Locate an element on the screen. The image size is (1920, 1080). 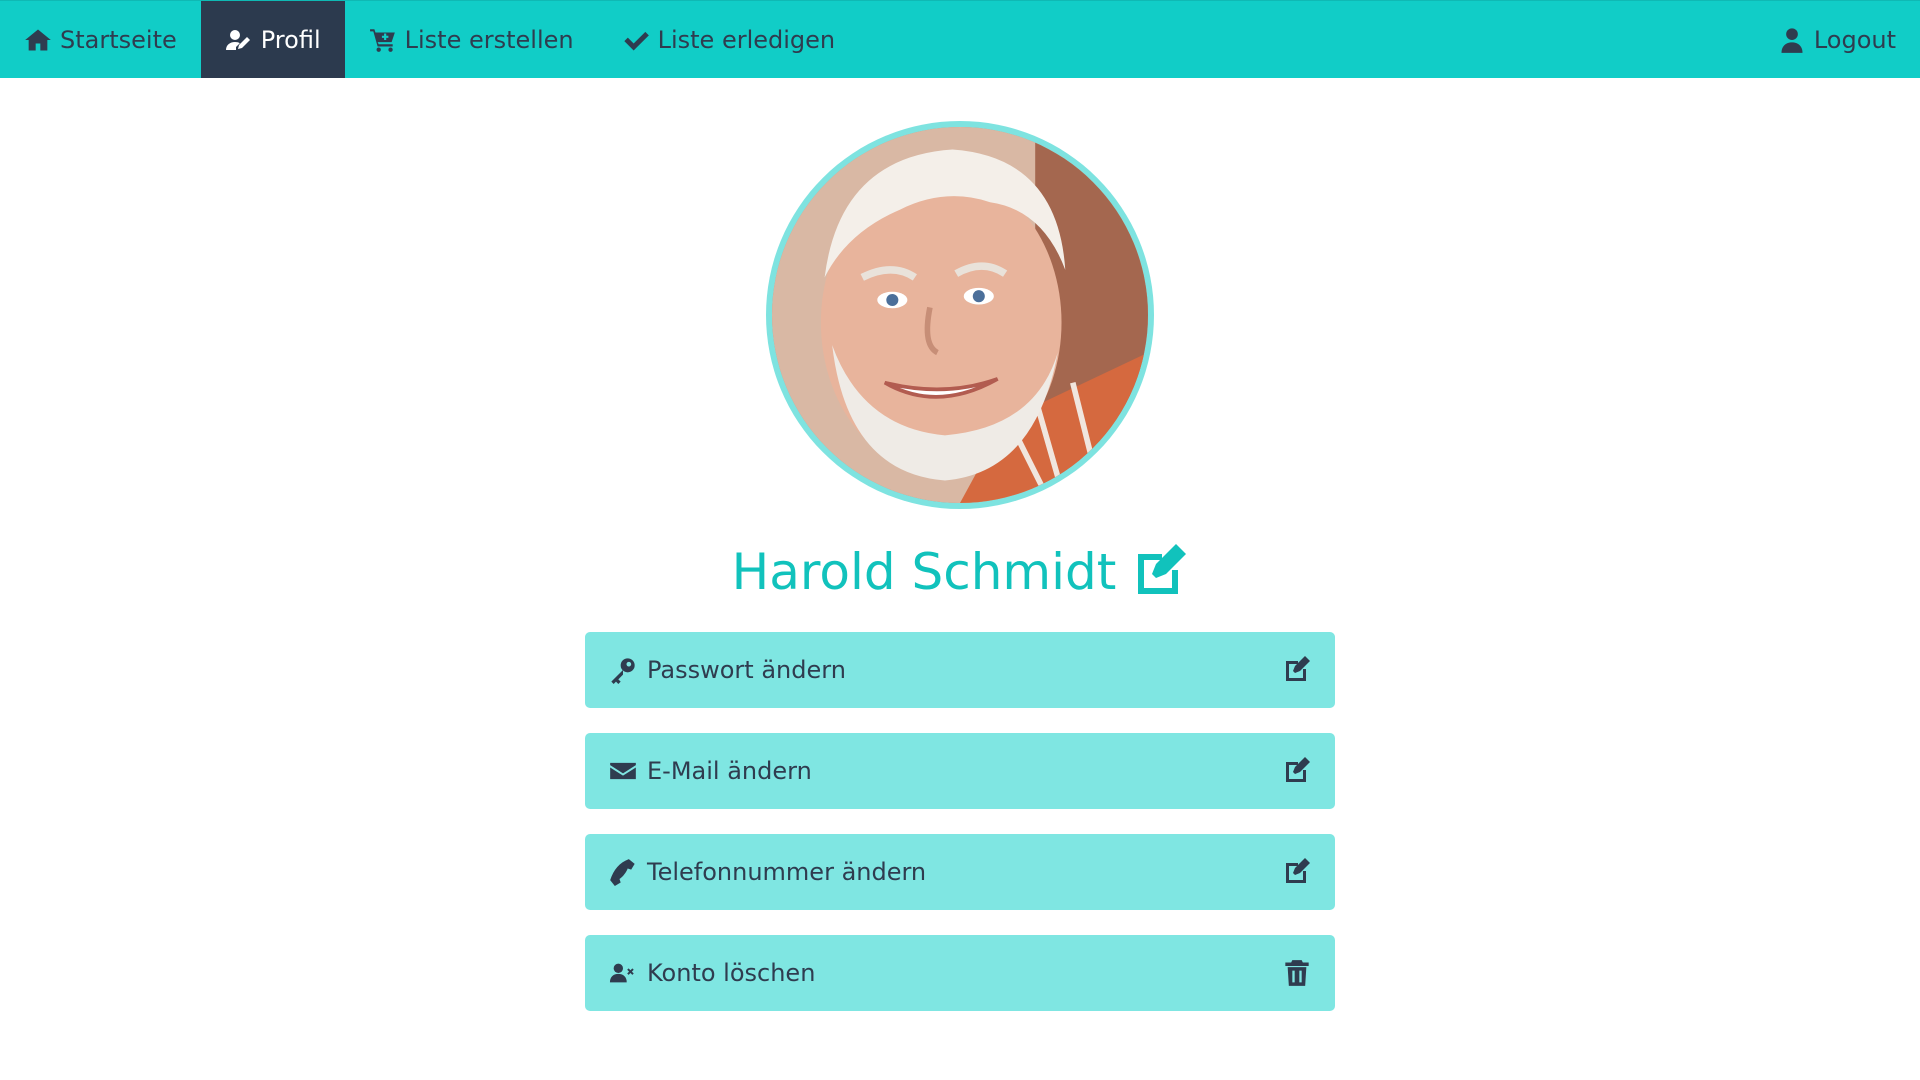
trash-icon is located at coordinates (1297, 973).